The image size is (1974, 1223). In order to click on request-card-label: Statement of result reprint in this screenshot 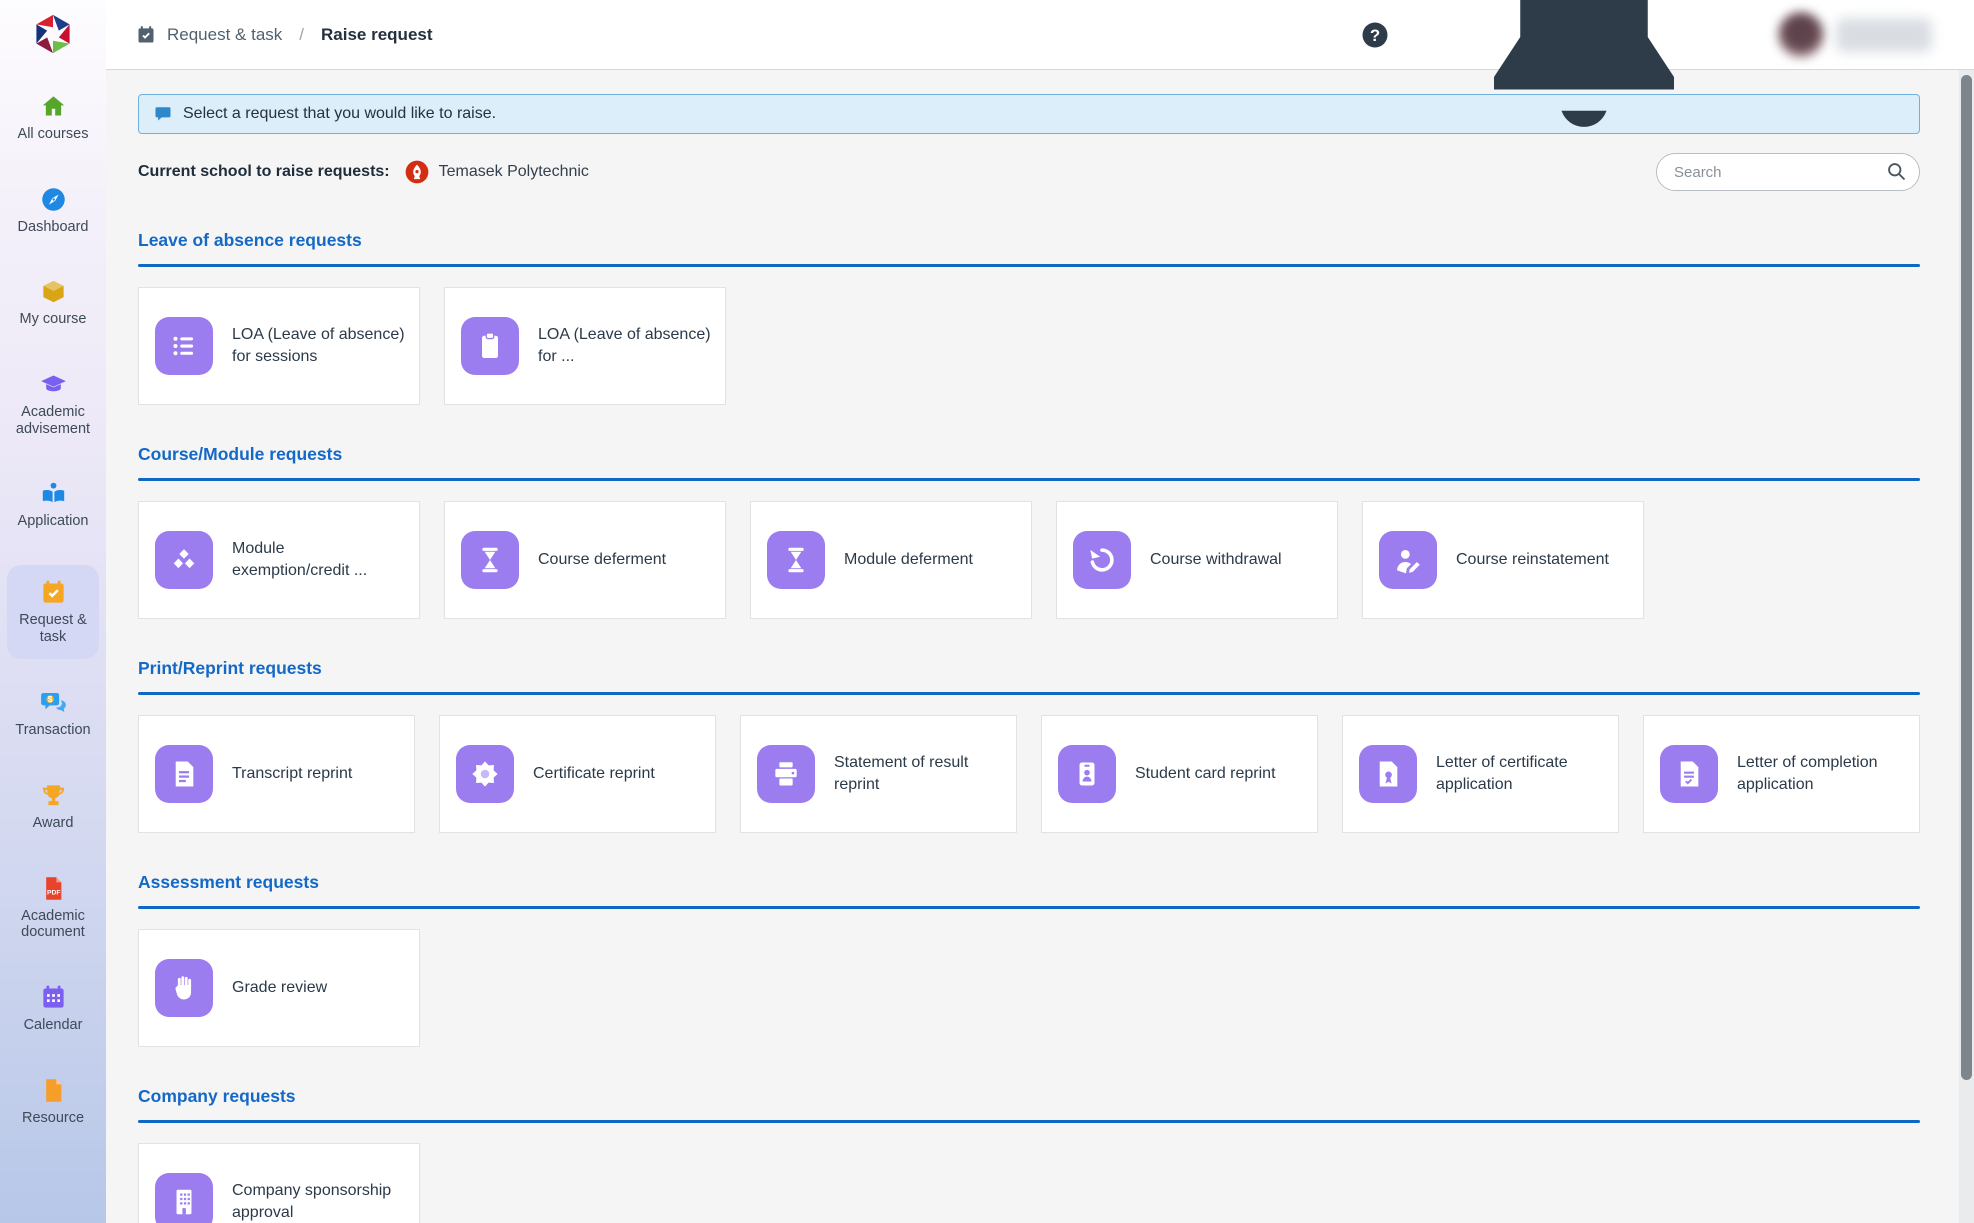, I will do `click(901, 773)`.